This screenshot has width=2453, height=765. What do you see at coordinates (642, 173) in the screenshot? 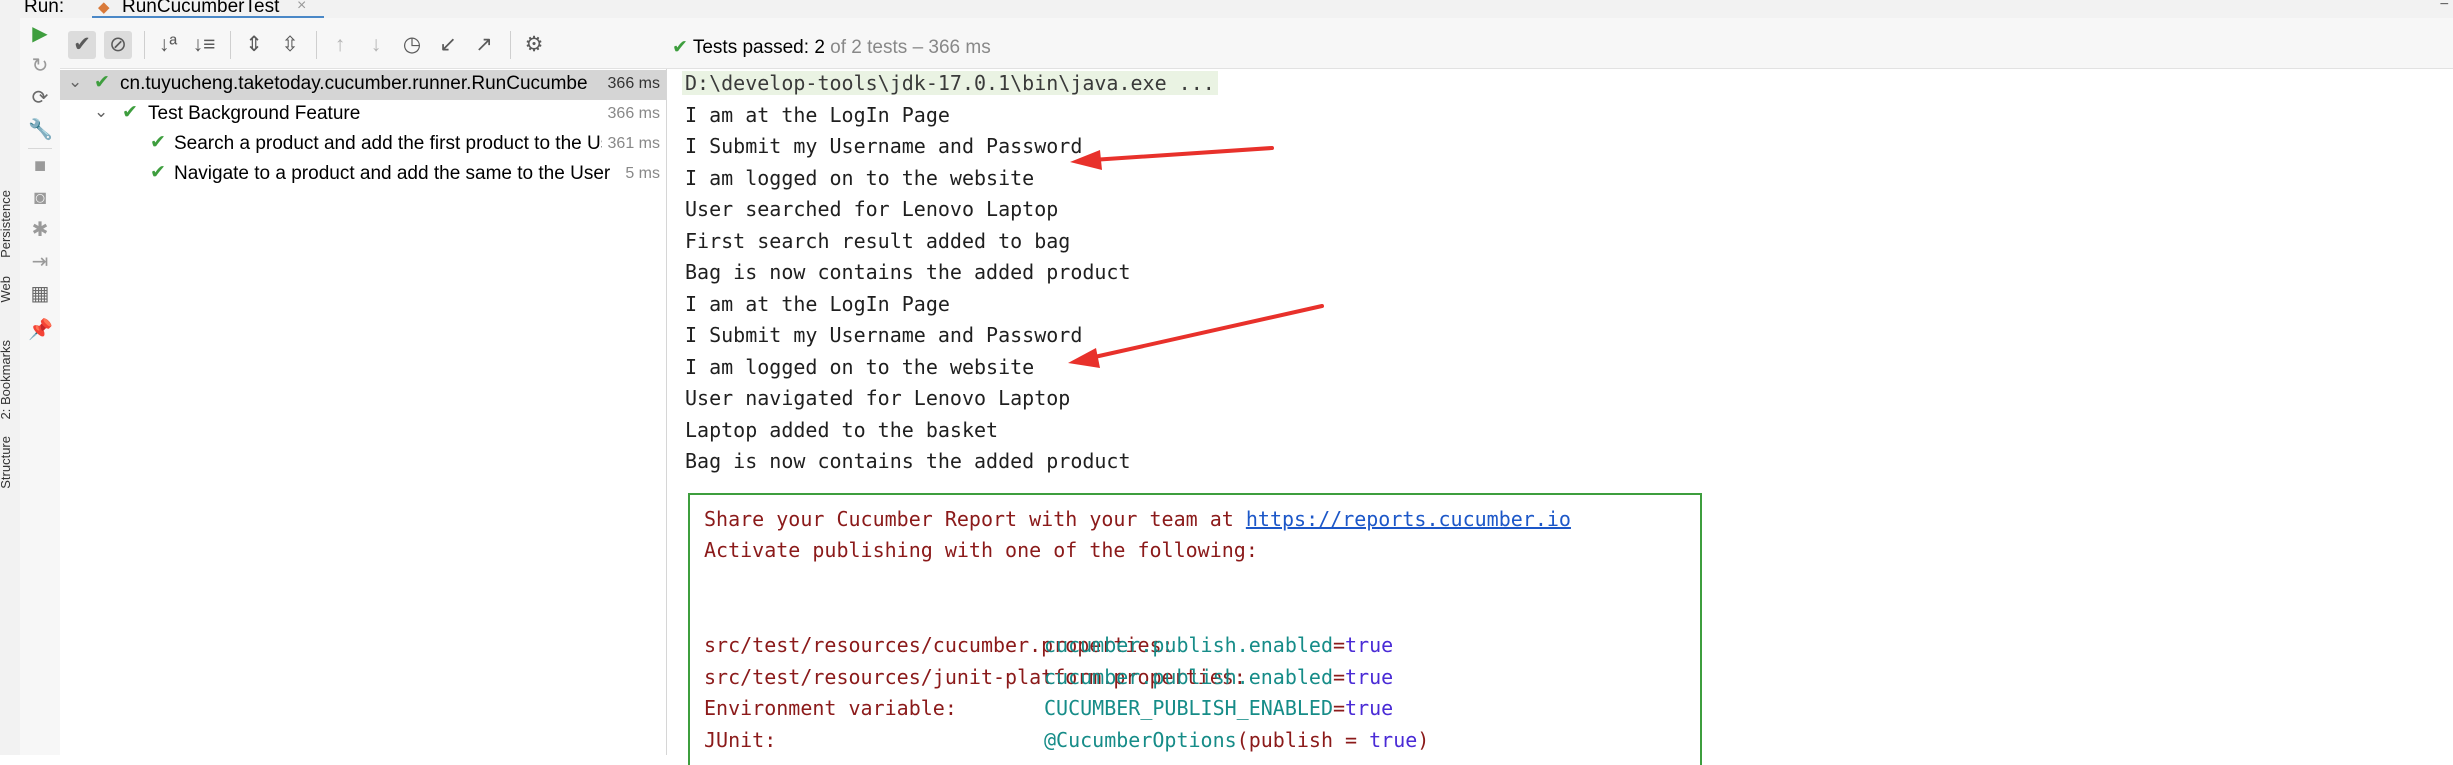
I see `tree-row-time: 5 ms` at bounding box center [642, 173].